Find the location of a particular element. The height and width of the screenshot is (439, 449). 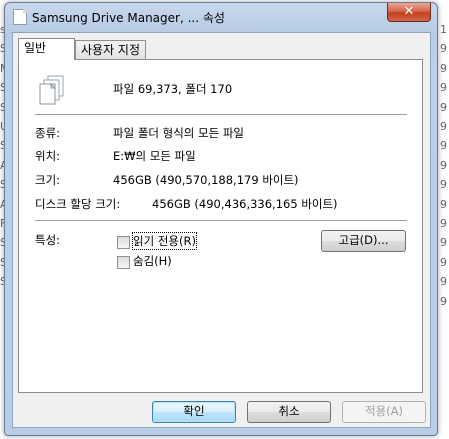

location-value: E:₩의 모든 파일 is located at coordinates (154, 156).